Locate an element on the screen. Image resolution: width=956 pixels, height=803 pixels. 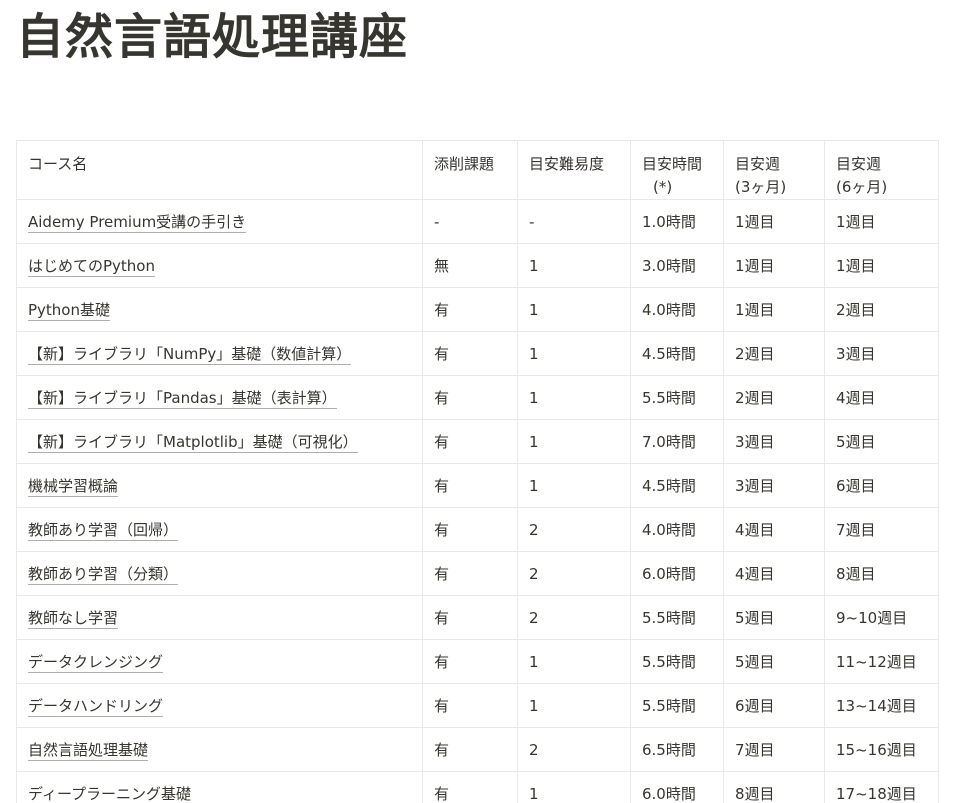
table-row: 教師あり学習（分類） 有 2 6.0時間 4週目 8週目 is located at coordinates (477, 573).